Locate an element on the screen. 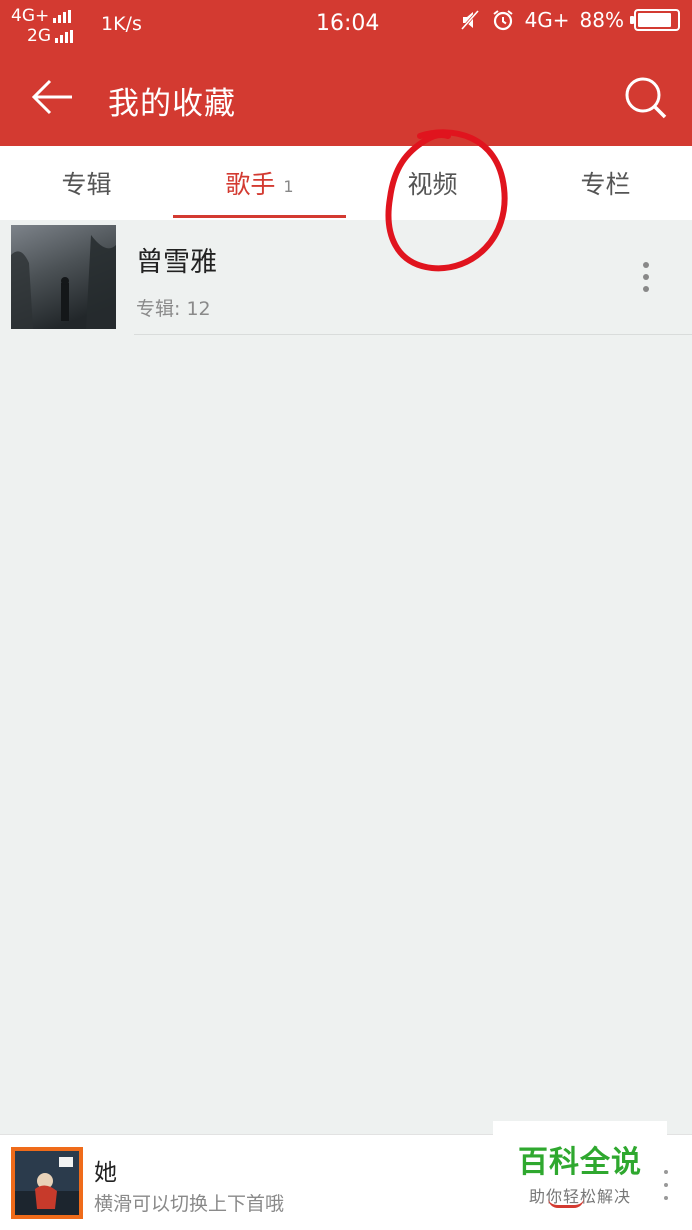 This screenshot has height=1230, width=692. status-icons: 4G+ 88% is located at coordinates (569, 20).